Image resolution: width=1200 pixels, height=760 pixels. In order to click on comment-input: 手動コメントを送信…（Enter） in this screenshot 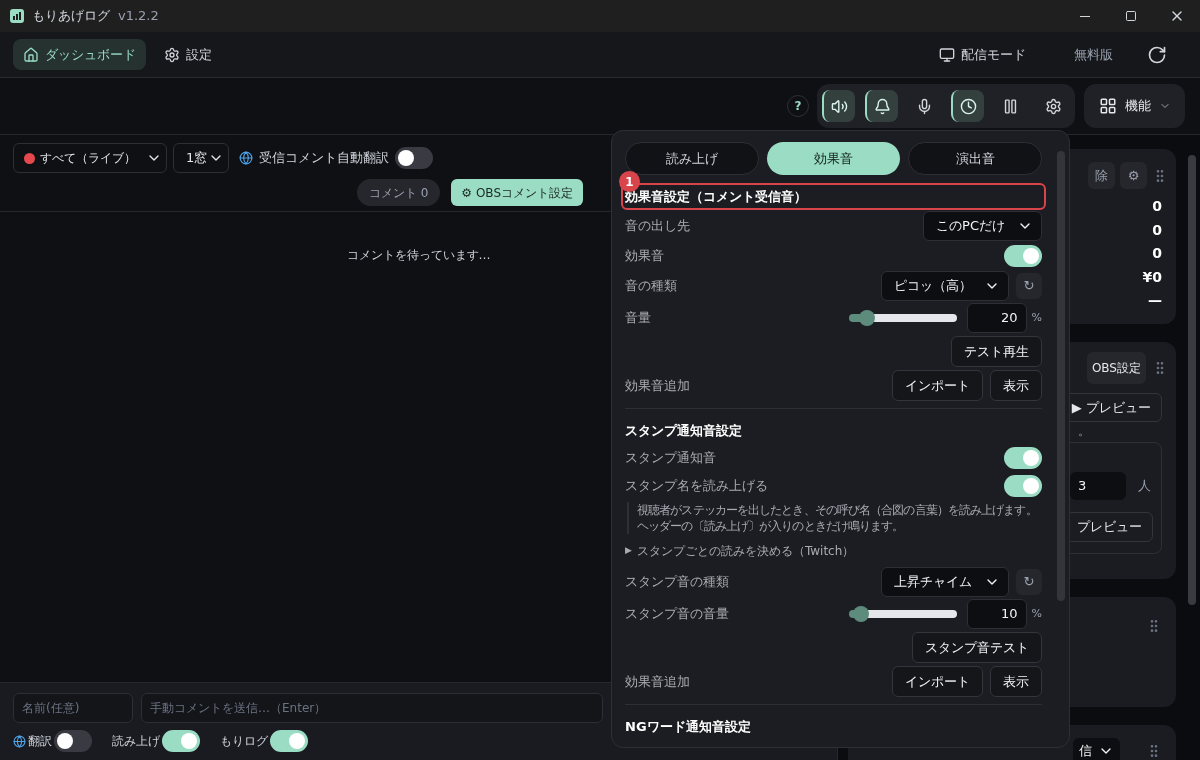, I will do `click(372, 708)`.